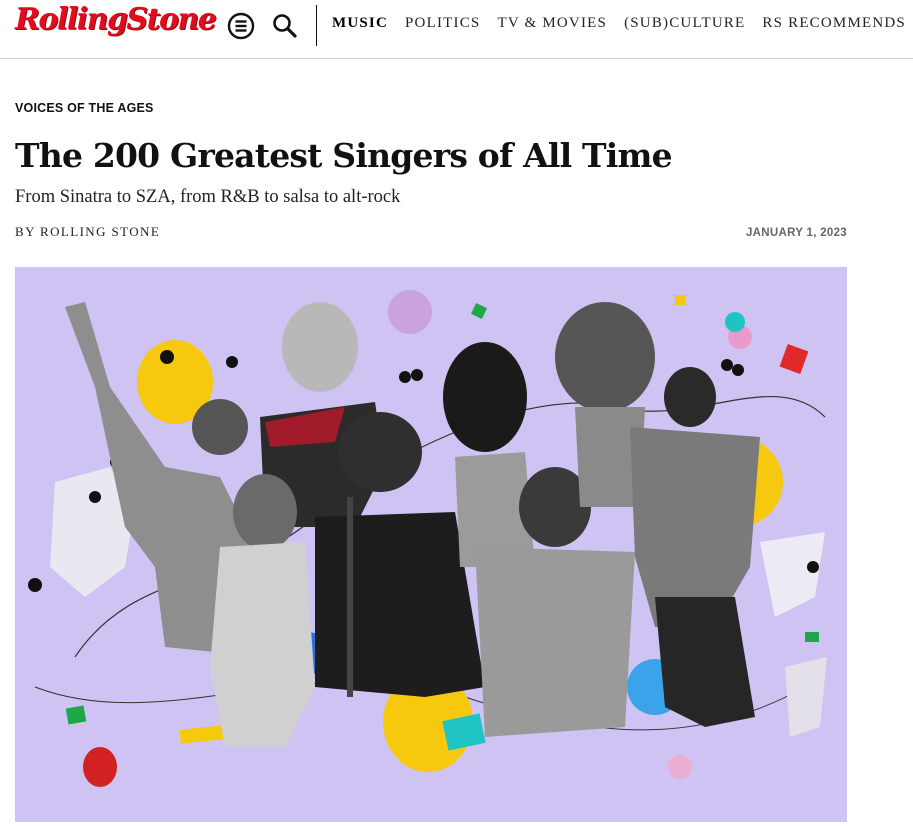  Describe the element at coordinates (344, 155) in the screenshot. I see `article-title: The 200 Greatest Singers of All Time` at that location.